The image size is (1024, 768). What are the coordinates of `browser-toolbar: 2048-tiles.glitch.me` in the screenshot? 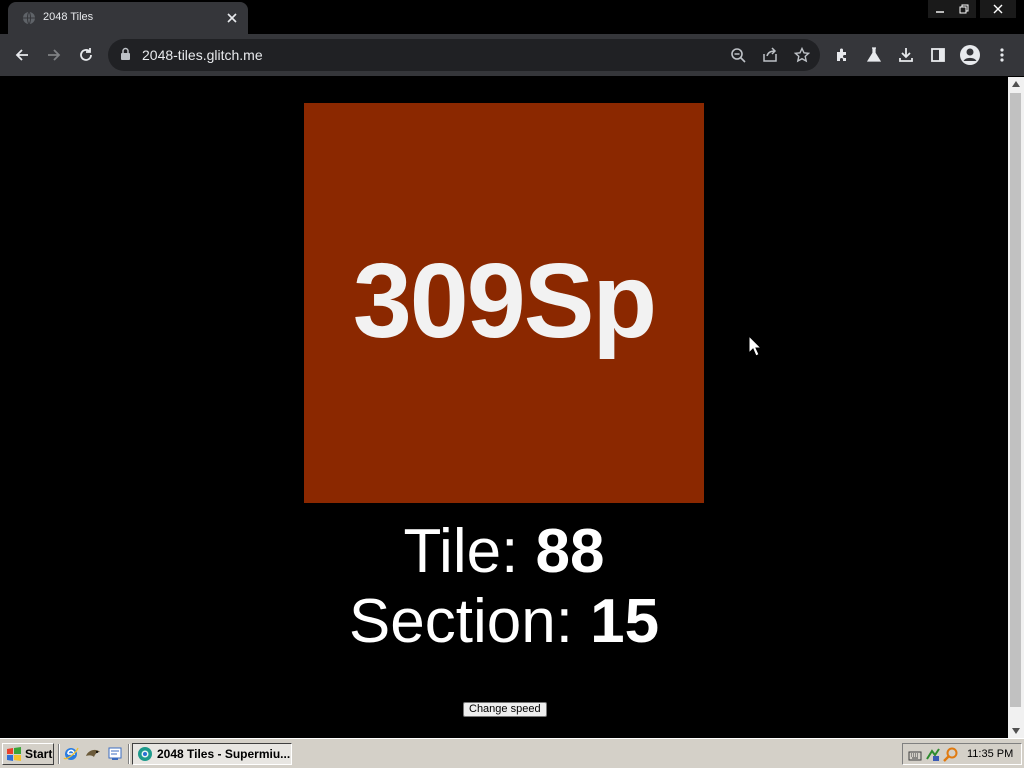 It's located at (512, 55).